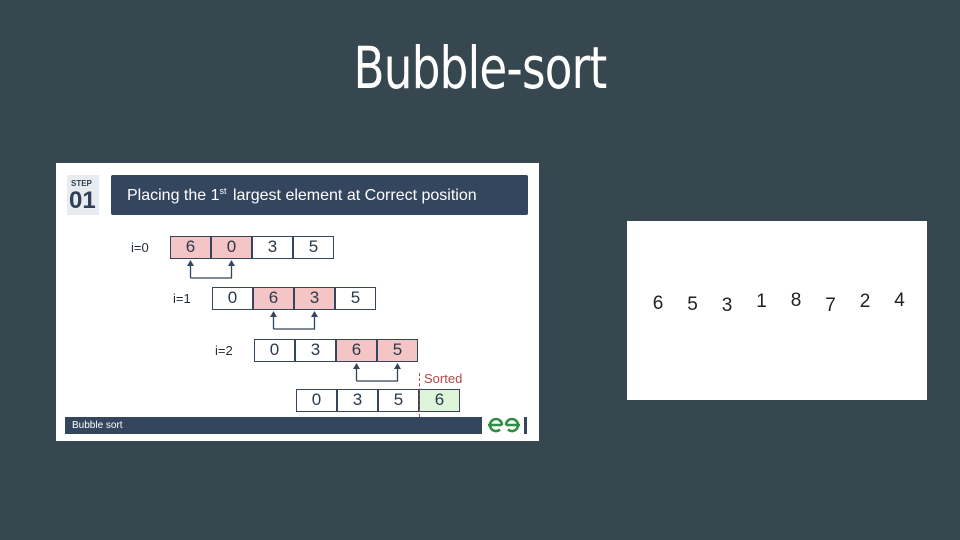  What do you see at coordinates (796, 300) in the screenshot?
I see `array-value: 8` at bounding box center [796, 300].